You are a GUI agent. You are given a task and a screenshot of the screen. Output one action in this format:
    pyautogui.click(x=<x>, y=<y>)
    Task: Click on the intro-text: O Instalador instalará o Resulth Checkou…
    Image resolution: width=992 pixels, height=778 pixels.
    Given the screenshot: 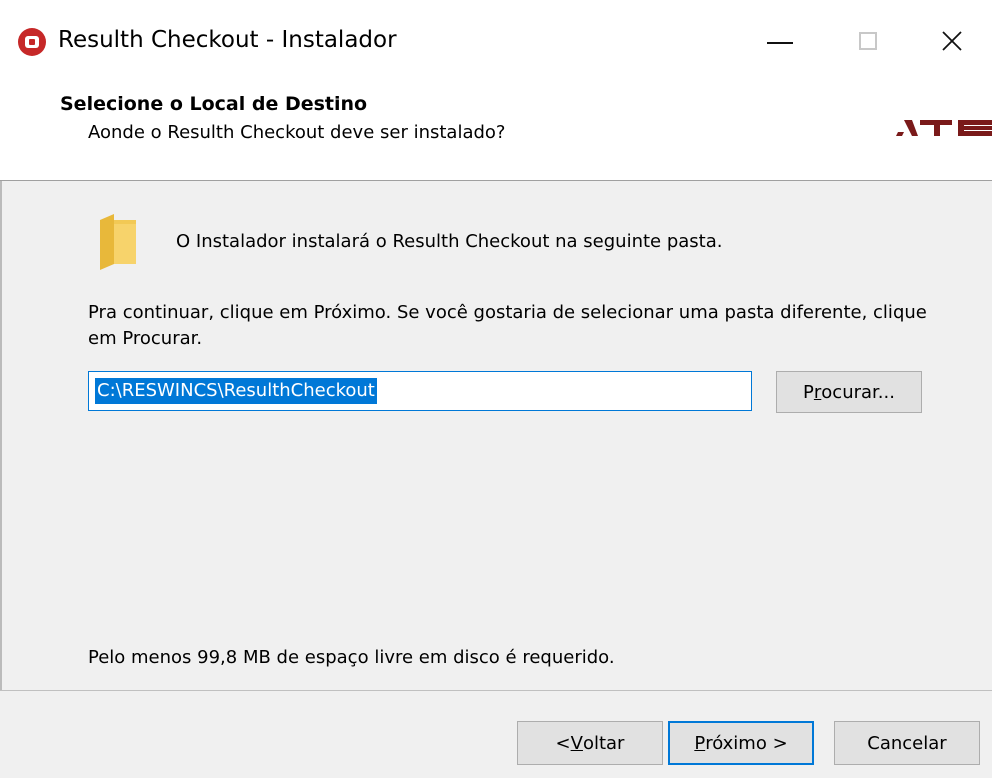 What is the action you would take?
    pyautogui.click(x=449, y=241)
    